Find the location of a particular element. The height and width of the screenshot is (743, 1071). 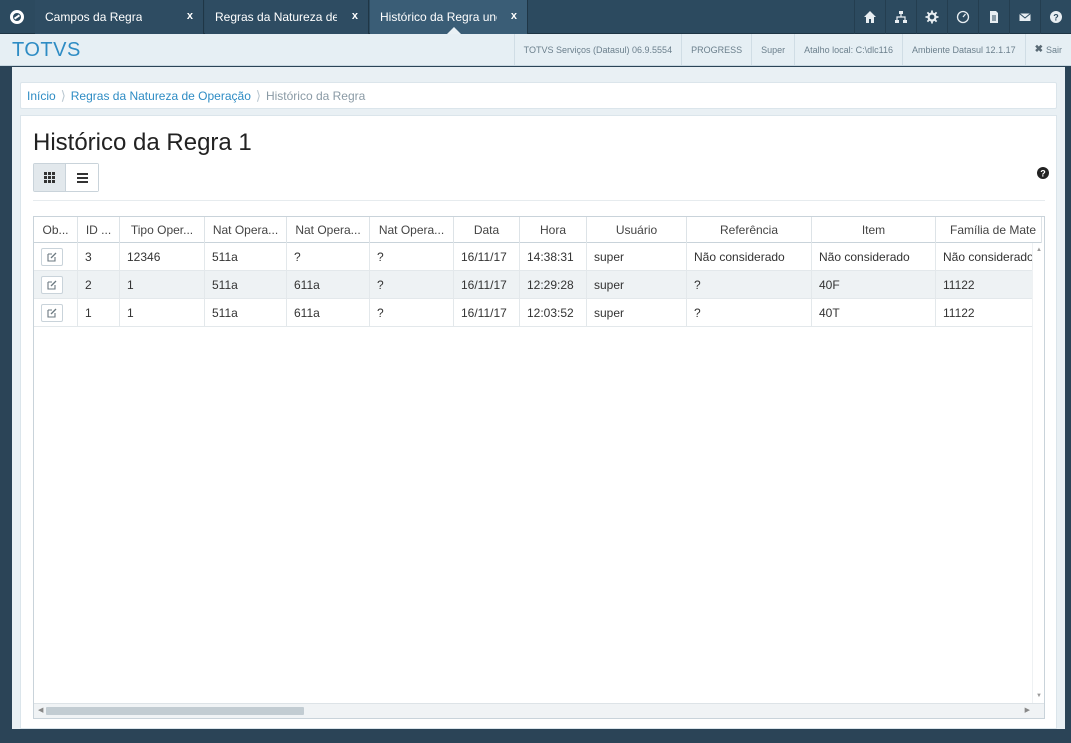

totvs-logo-icon is located at coordinates (17, 17).